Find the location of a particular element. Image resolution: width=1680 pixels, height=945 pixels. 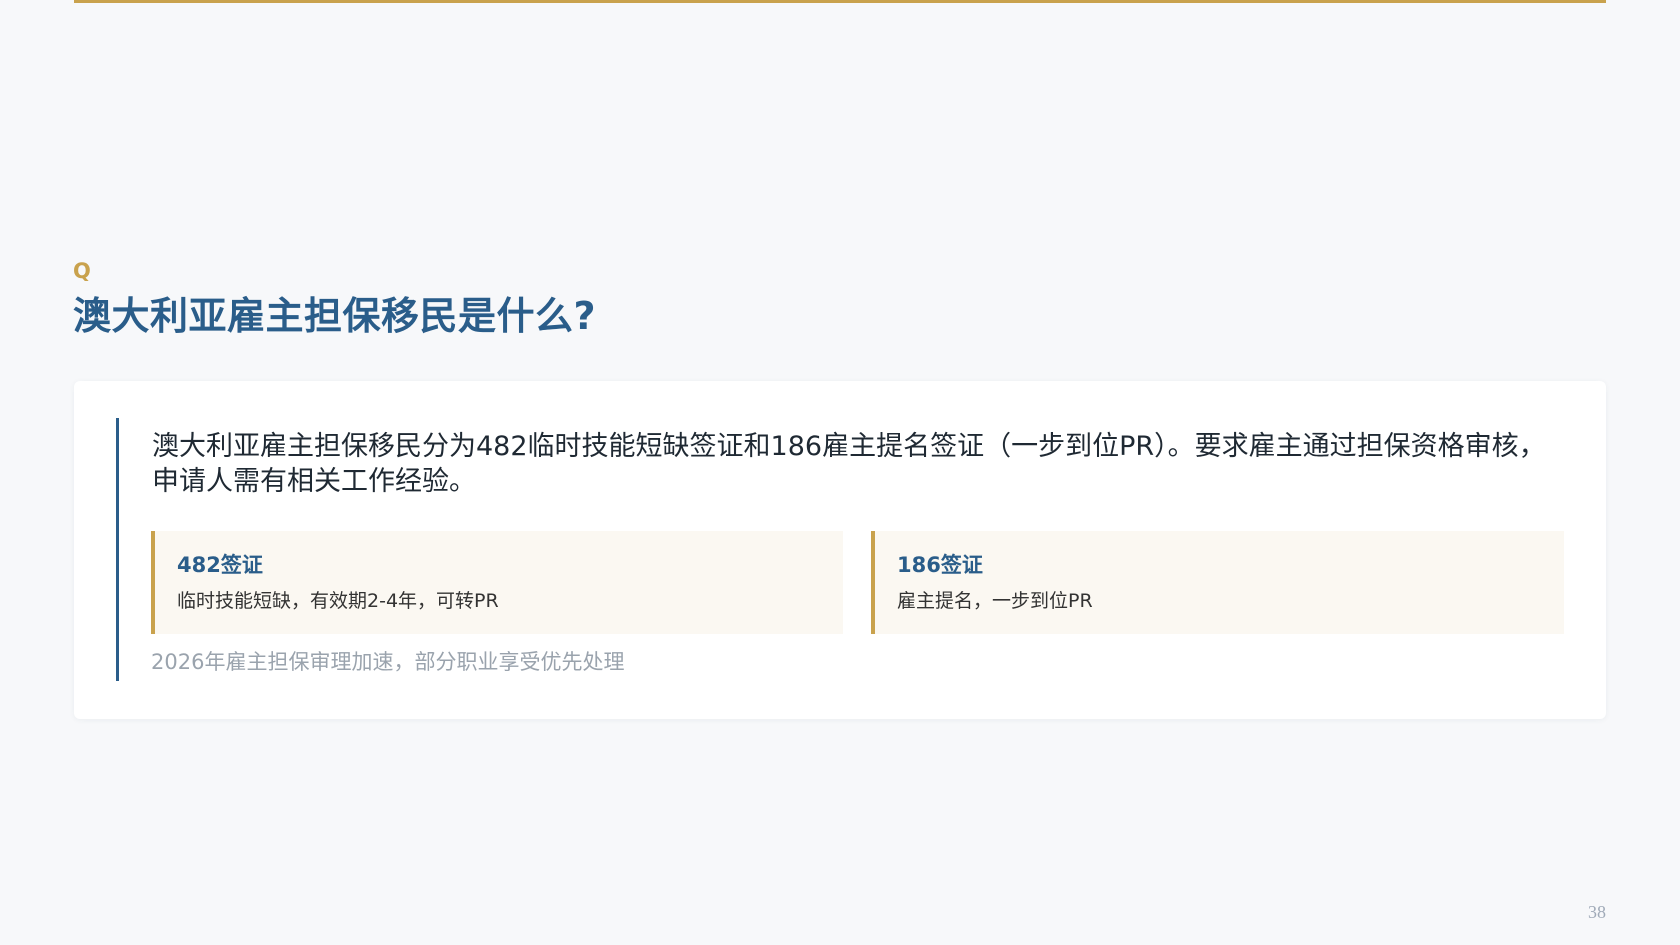

visa-card-186: 186签证 雇主提名，一步到位PR is located at coordinates (1217, 582).